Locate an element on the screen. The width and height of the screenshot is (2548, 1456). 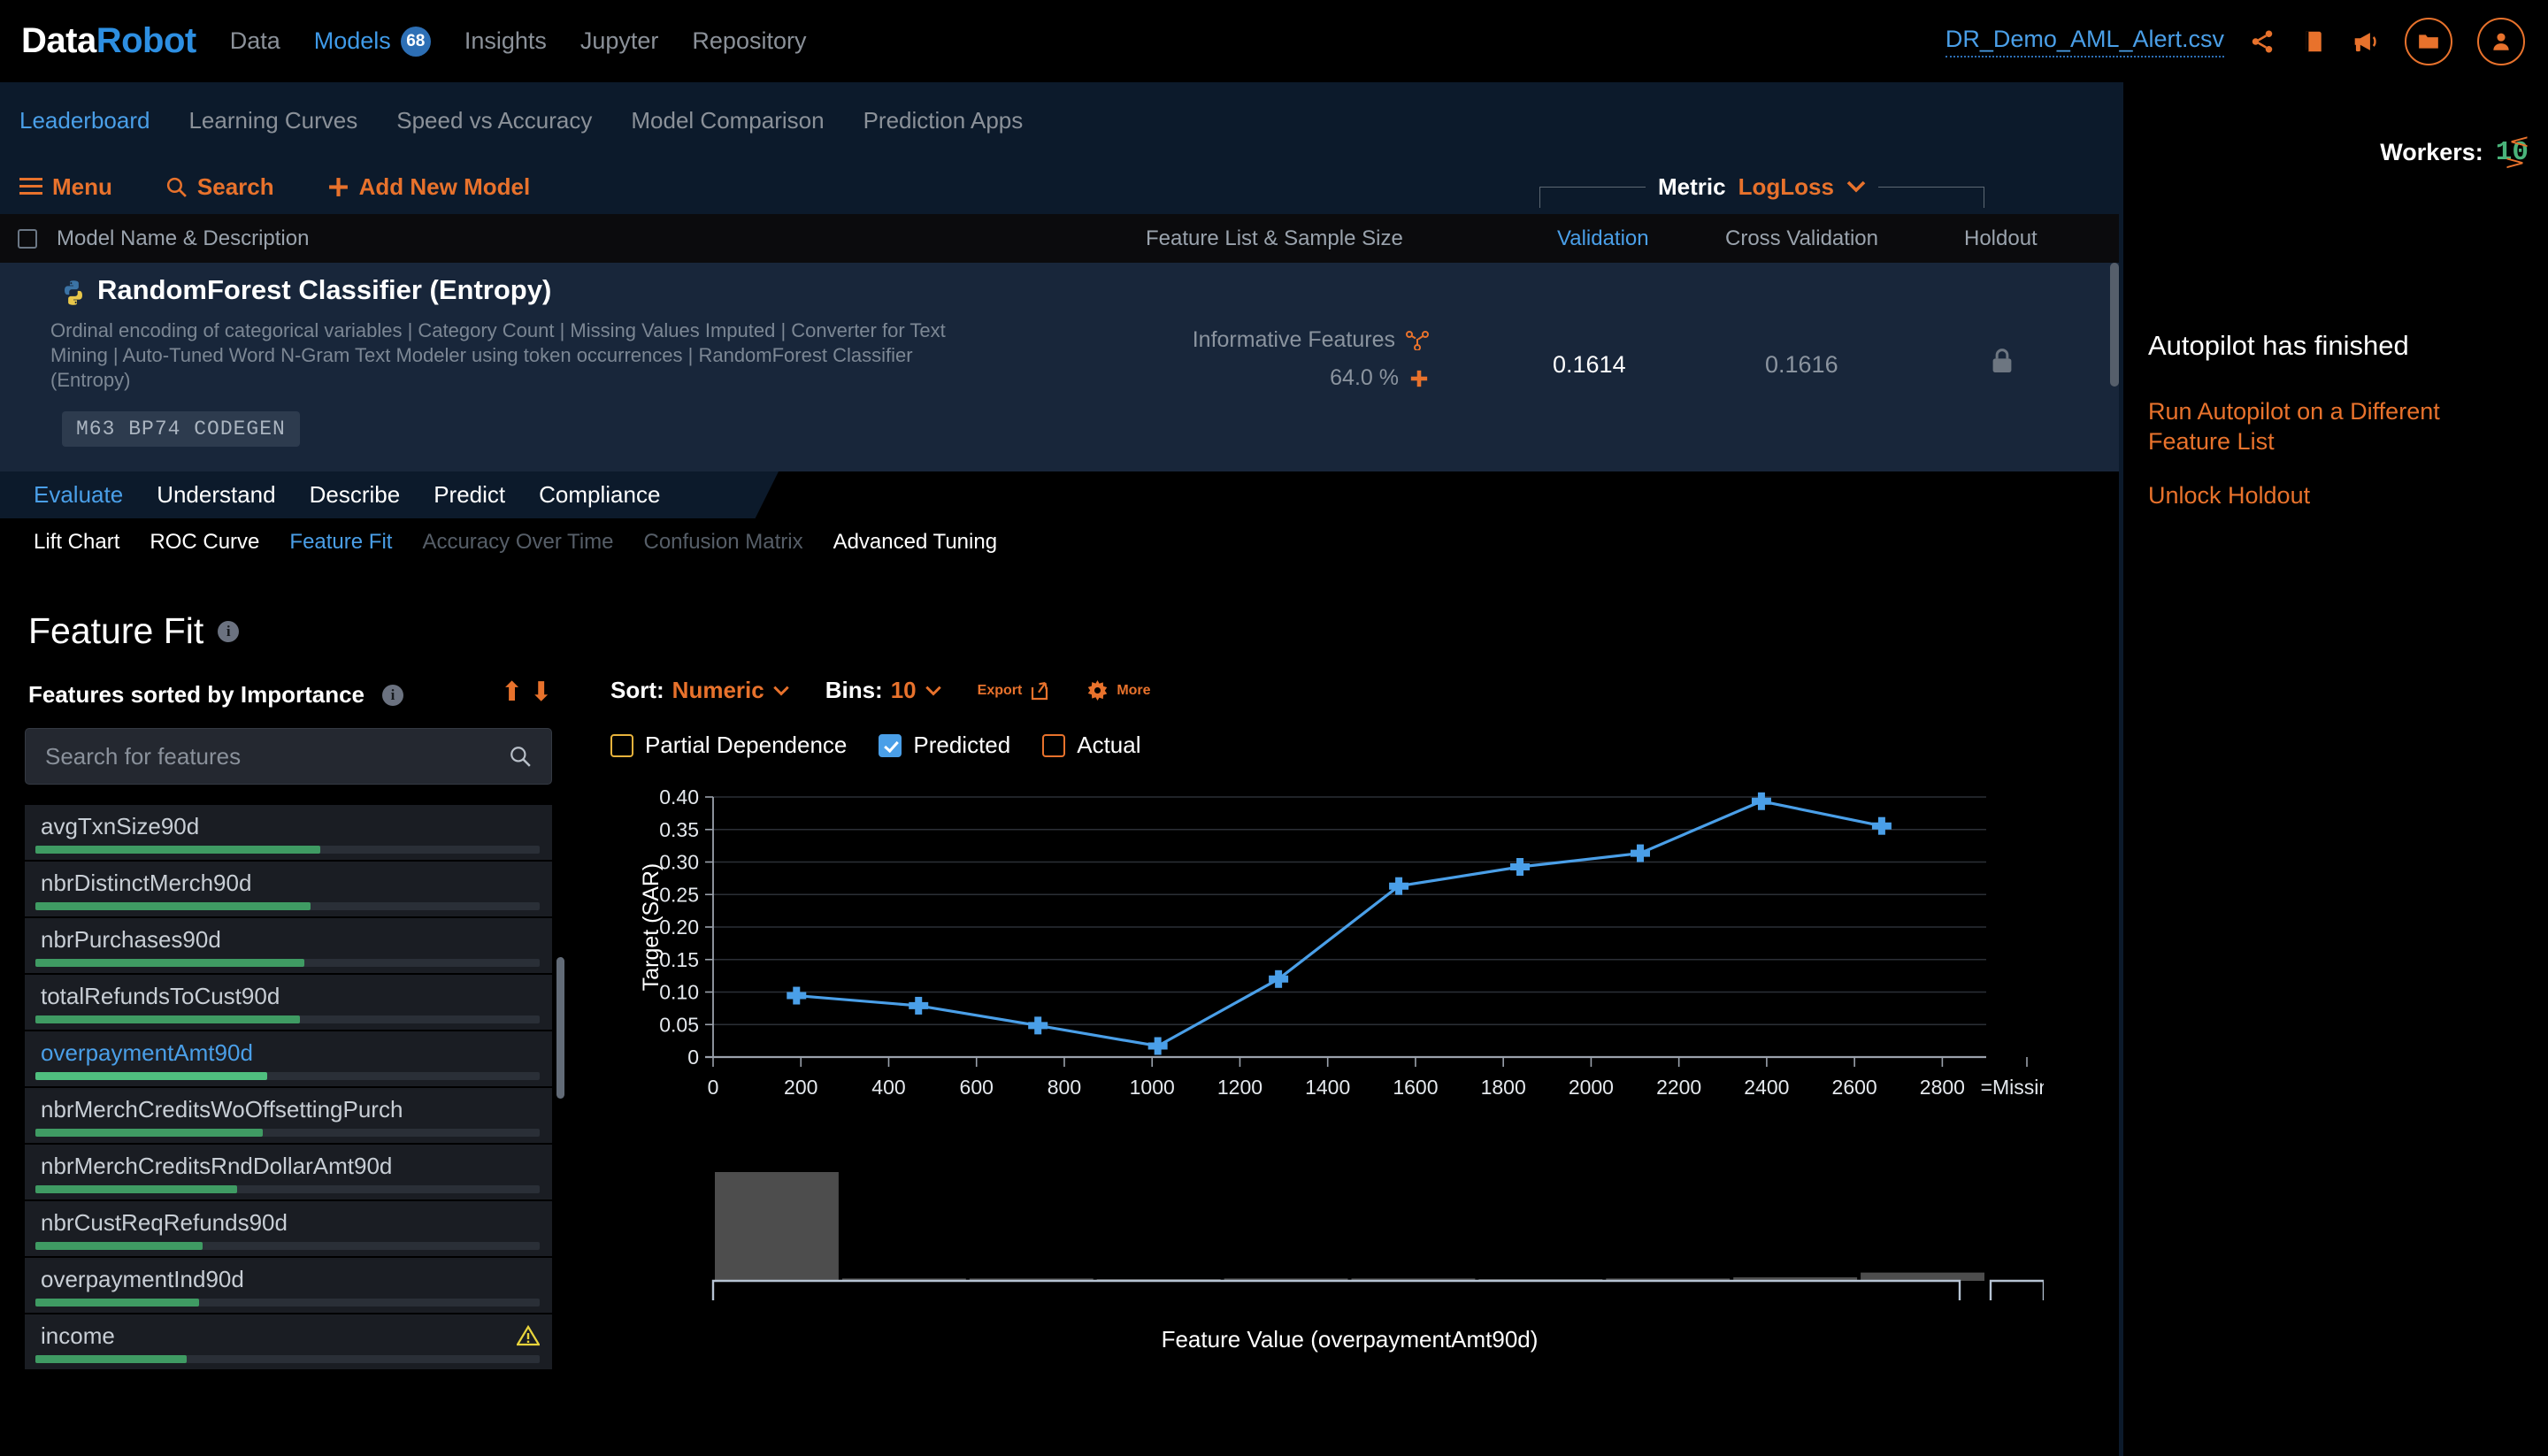
tab-evaluate: Evaluate is located at coordinates (70, 495).